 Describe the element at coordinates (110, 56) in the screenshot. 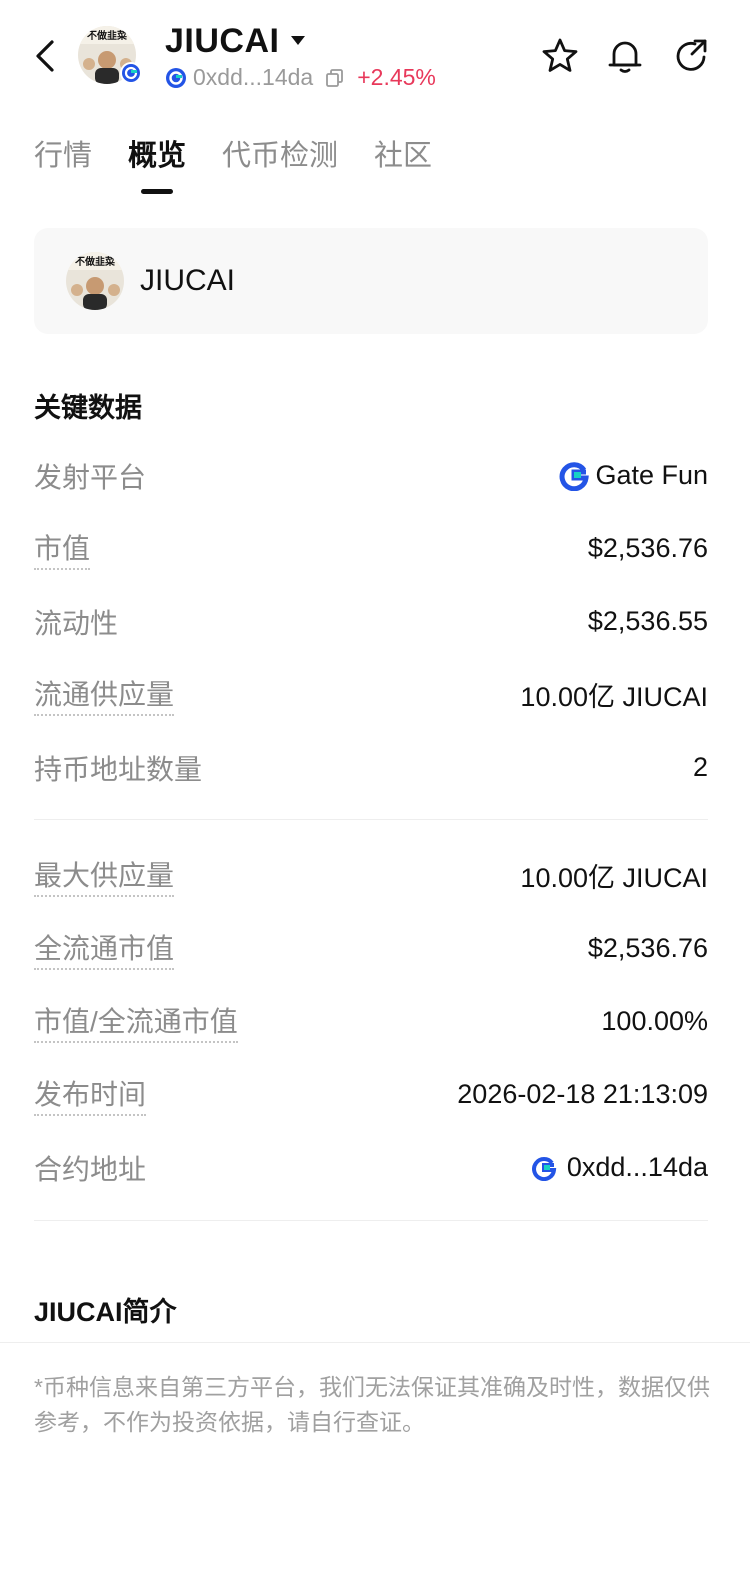

I see `token-avatar-group: 不做韭菜` at that location.